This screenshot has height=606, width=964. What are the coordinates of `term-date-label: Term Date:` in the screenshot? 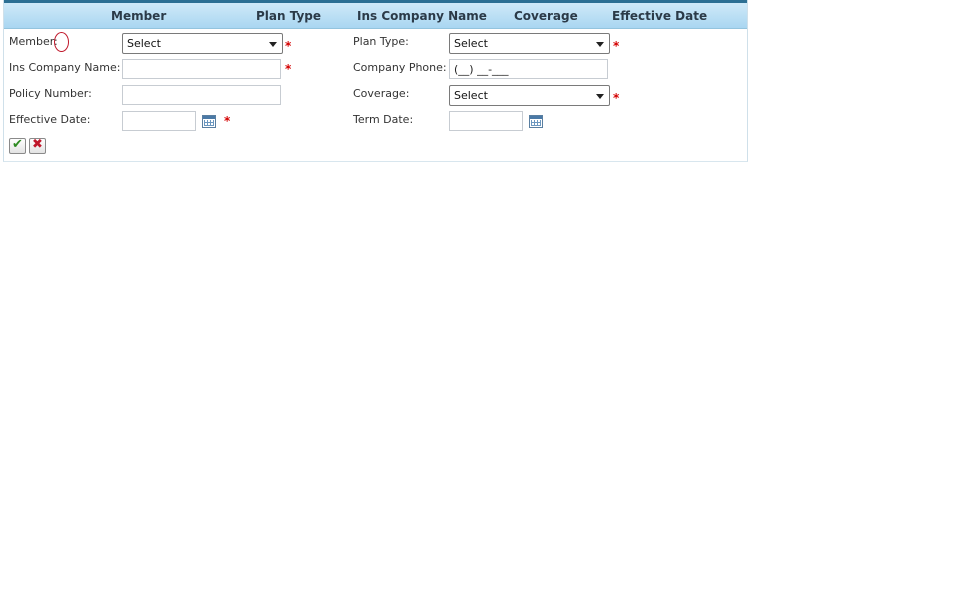 It's located at (383, 119).